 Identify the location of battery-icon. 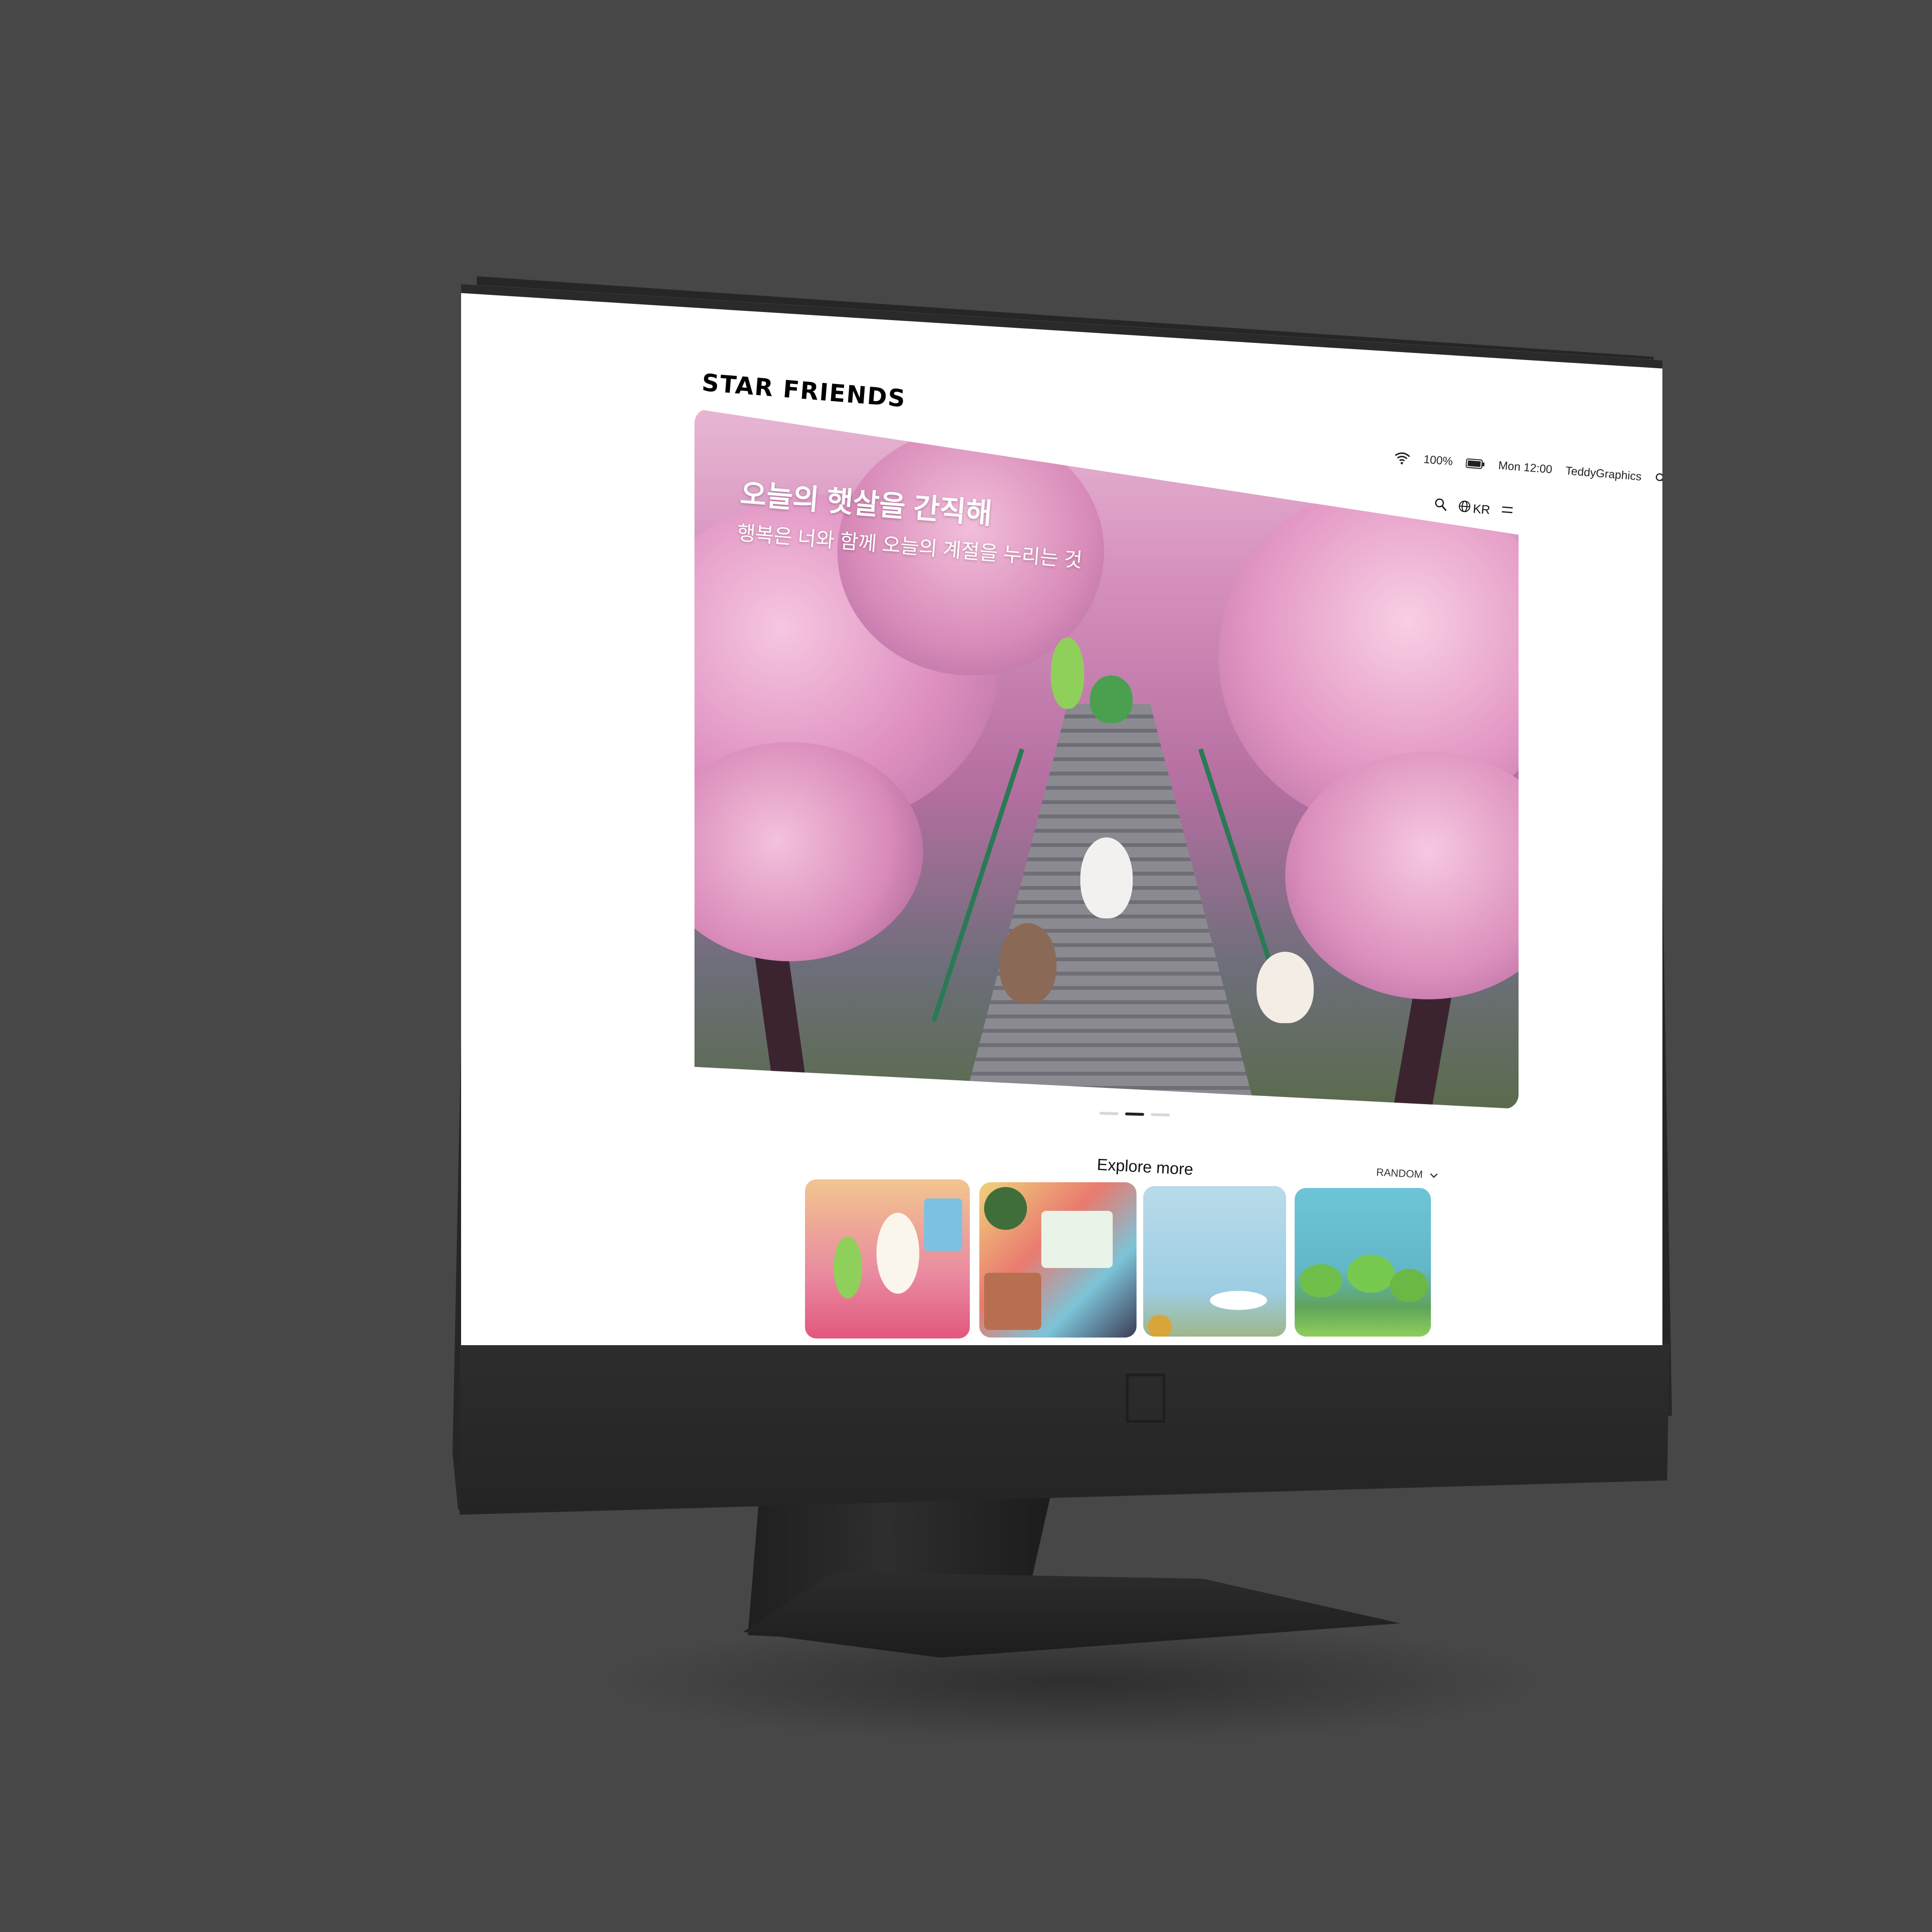
(1476, 464).